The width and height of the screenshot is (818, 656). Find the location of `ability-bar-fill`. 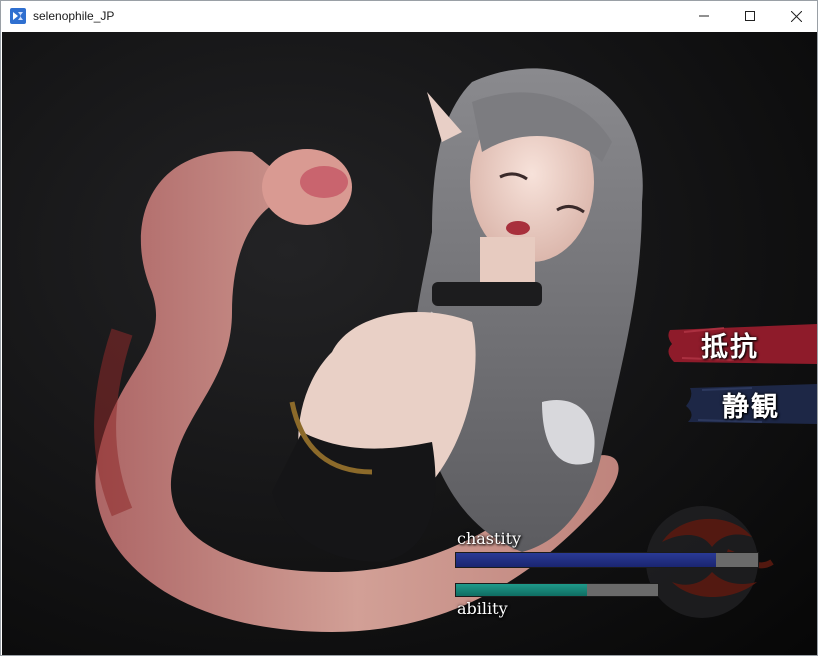

ability-bar-fill is located at coordinates (522, 590).